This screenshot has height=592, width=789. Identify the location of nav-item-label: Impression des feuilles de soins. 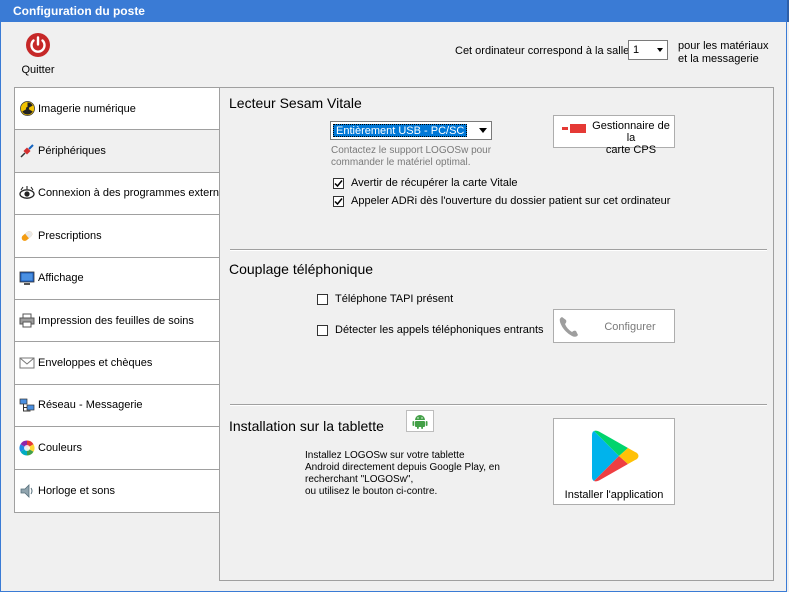
(116, 320).